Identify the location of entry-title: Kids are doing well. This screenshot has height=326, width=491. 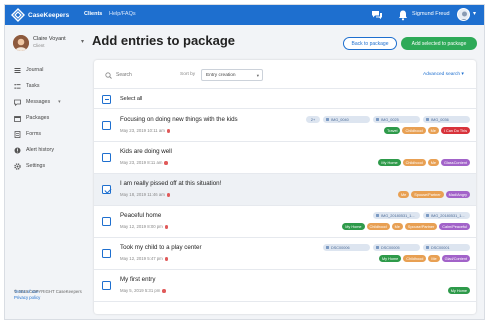
(146, 151).